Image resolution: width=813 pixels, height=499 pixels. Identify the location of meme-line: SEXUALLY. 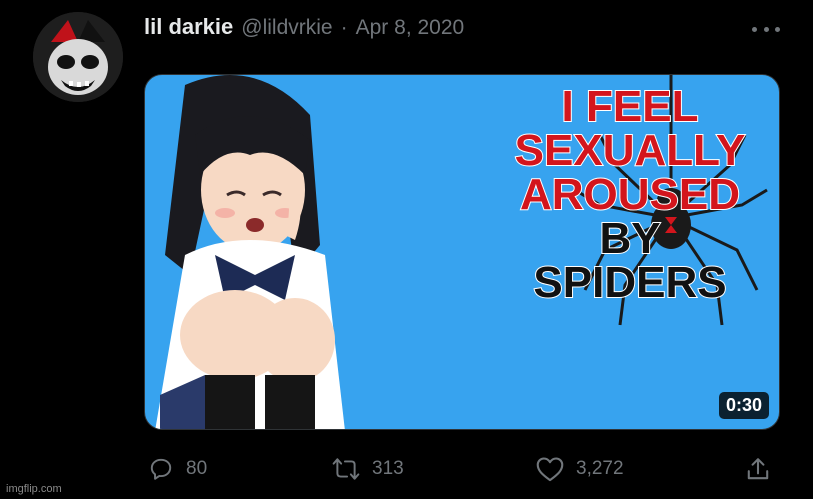
(630, 150).